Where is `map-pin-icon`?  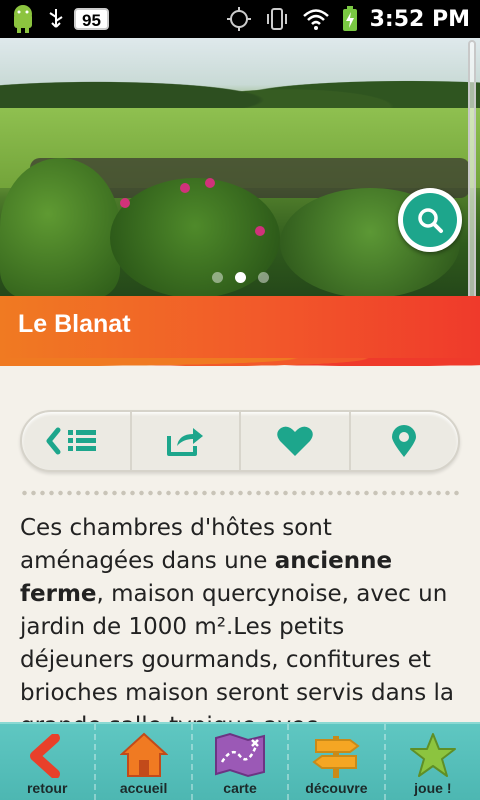
map-pin-icon is located at coordinates (404, 441).